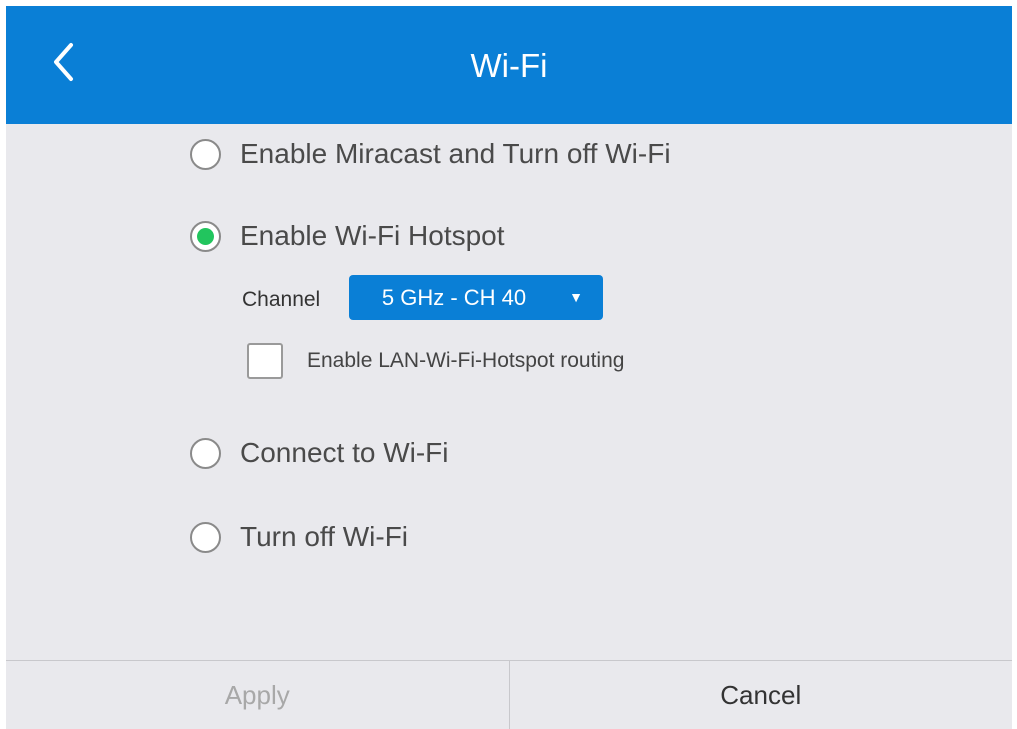 The image size is (1017, 729). What do you see at coordinates (576, 297) in the screenshot?
I see `caret-down-icon: ▼` at bounding box center [576, 297].